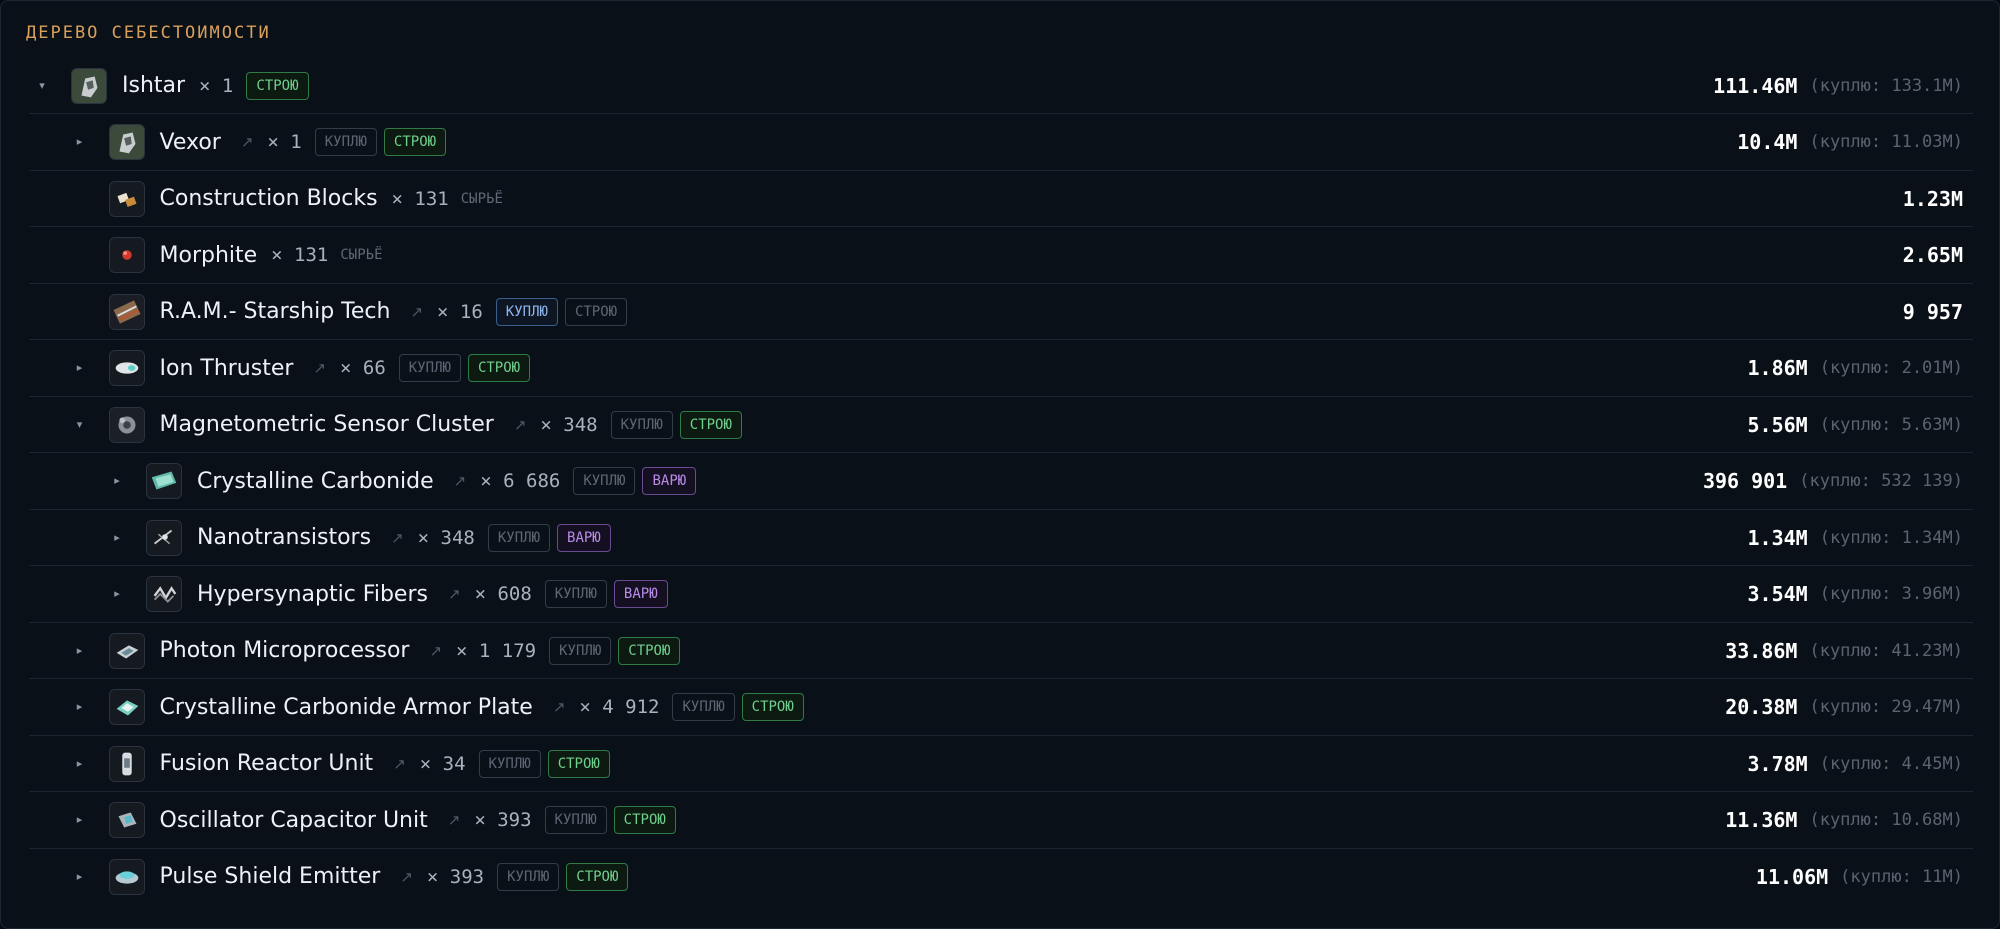  Describe the element at coordinates (326, 424) in the screenshot. I see `item-name: Magnetometric Sensor Cluster` at that location.